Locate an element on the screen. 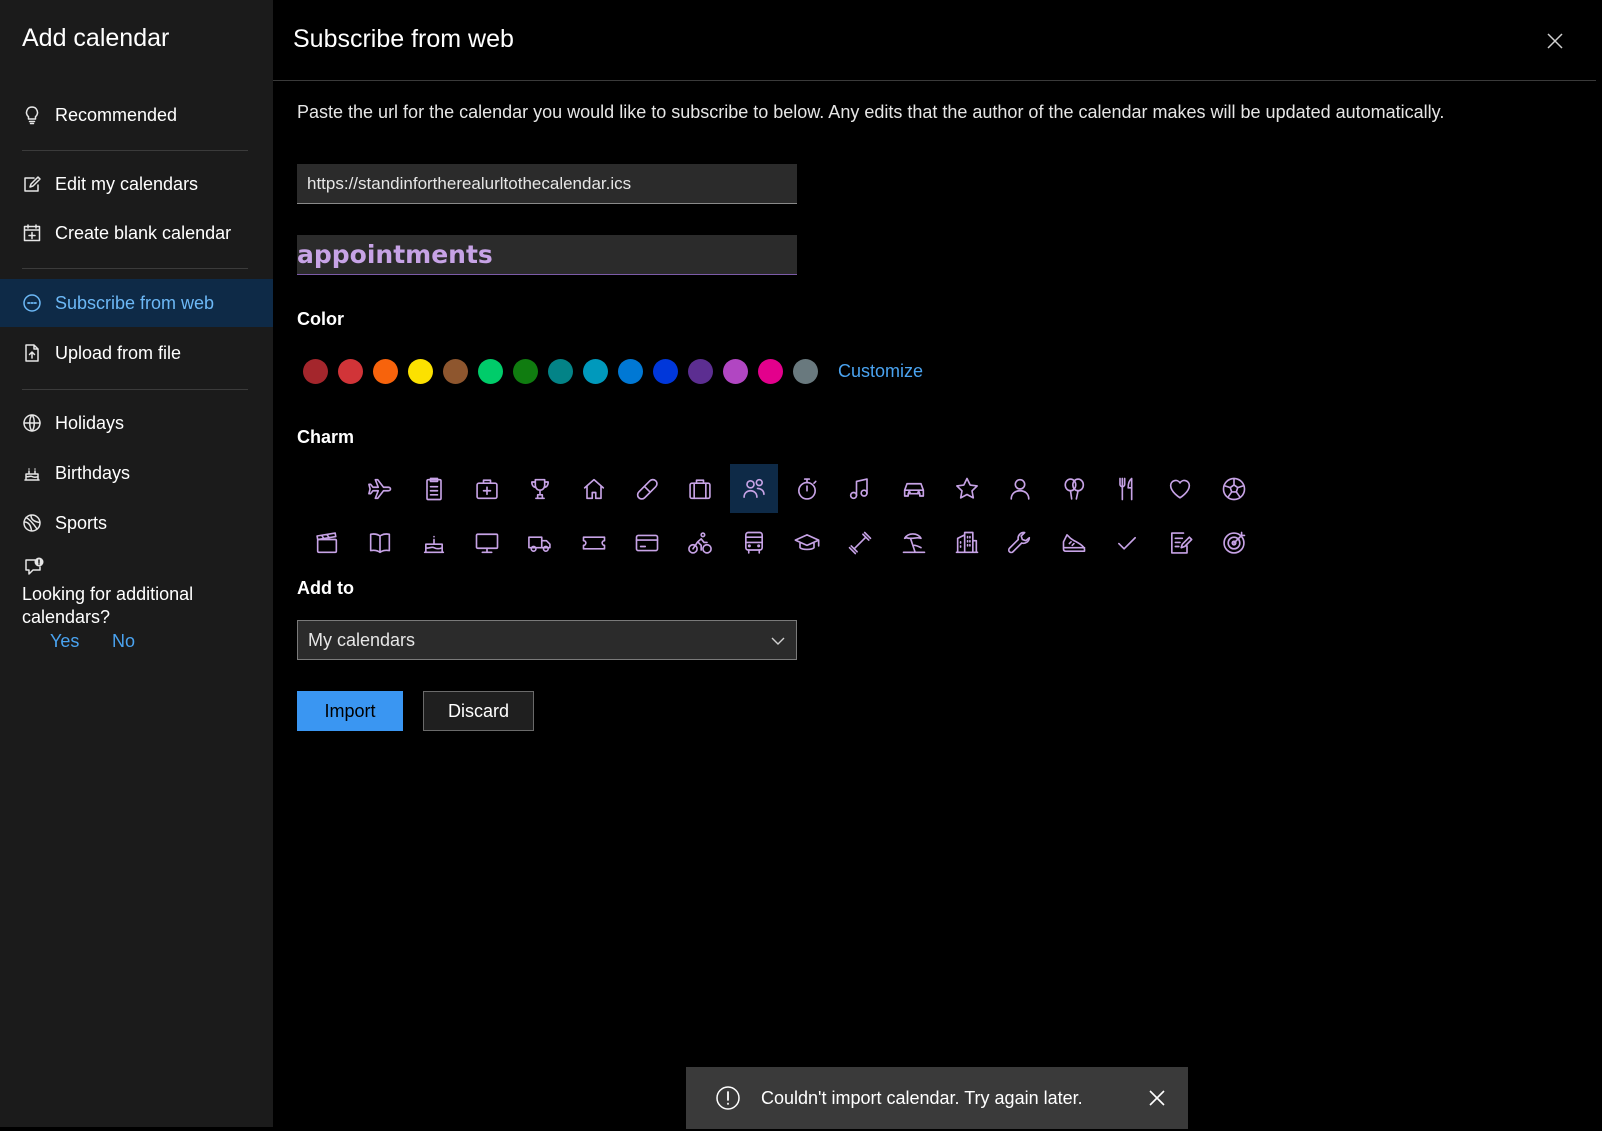  sidebar-item-create-blank-calendar: Create blank calendar is located at coordinates (136, 233).